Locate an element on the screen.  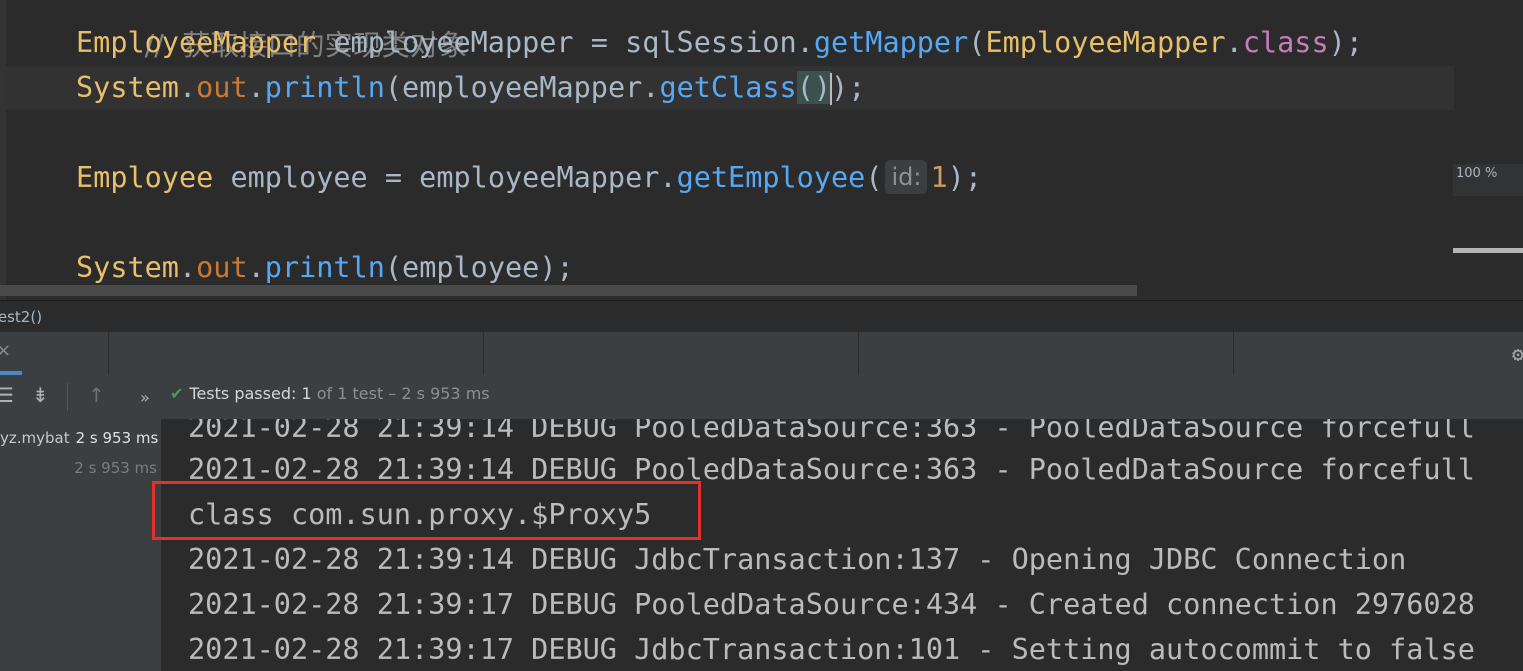
token-method: getMapper is located at coordinates (891, 42).